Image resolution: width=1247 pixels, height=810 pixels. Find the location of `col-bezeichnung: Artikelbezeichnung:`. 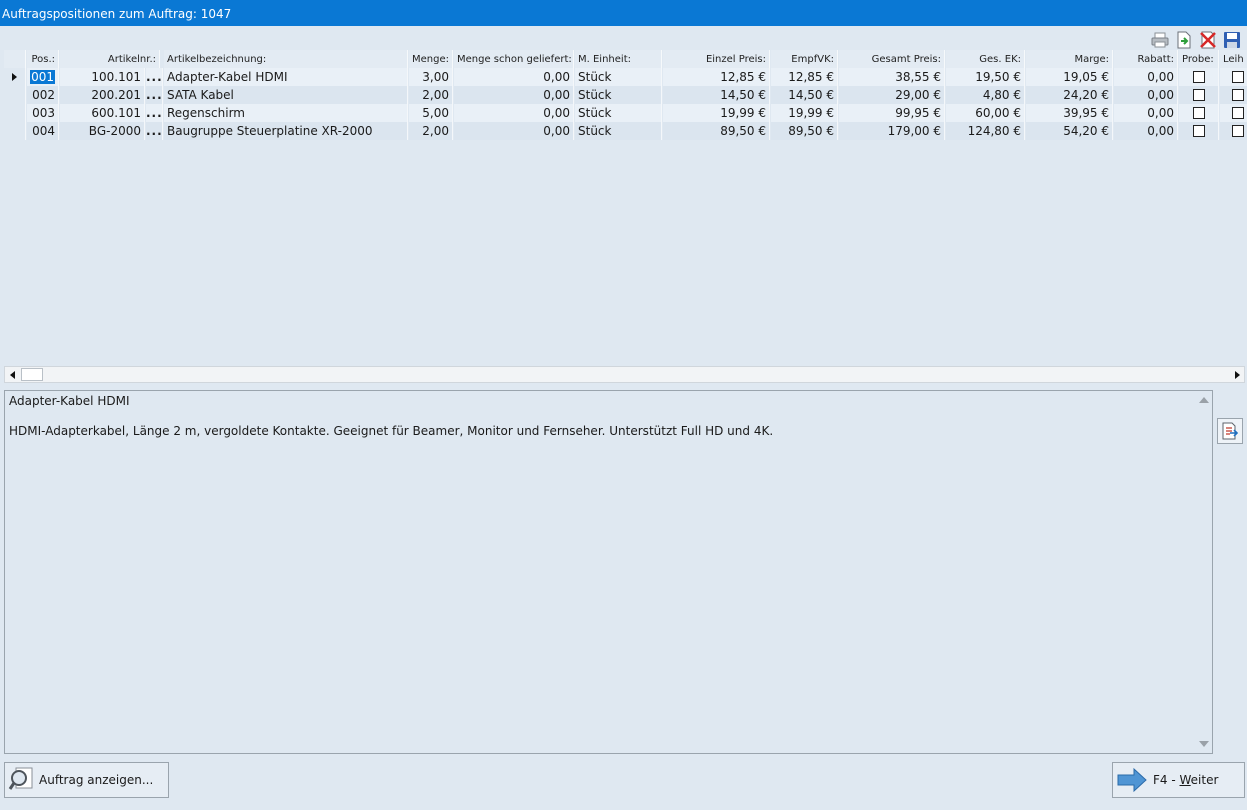

col-bezeichnung: Artikelbezeichnung: is located at coordinates (286, 59).